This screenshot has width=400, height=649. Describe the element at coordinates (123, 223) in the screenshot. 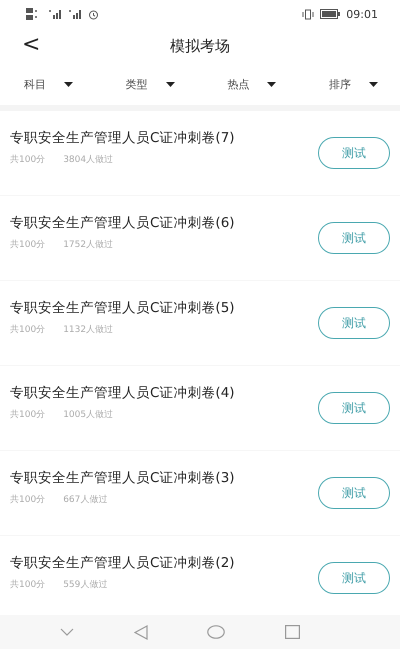

I see `exam-title: 专职安全生产管理人员C证冲刺卷(6)` at that location.